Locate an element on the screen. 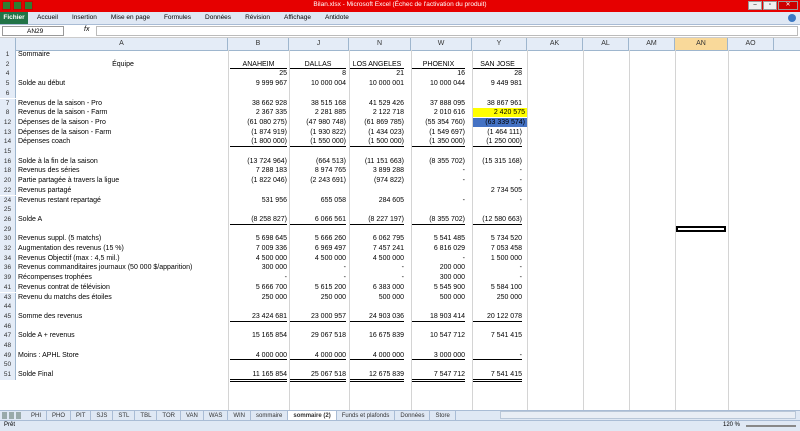  cell-value: 21 is located at coordinates (377, 73).